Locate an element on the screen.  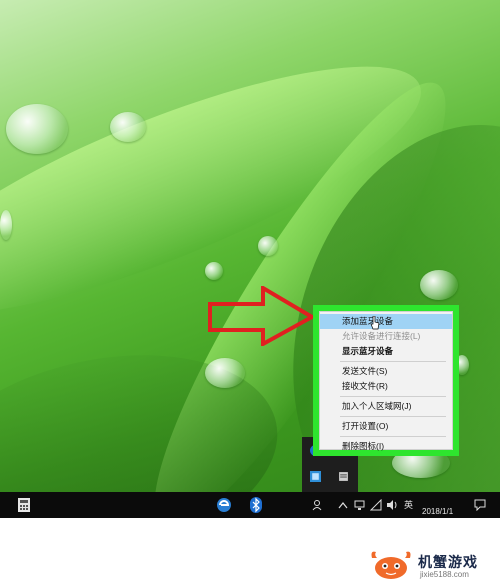
watermark-brand: 机蟹游戏 is located at coordinates (448, 562).